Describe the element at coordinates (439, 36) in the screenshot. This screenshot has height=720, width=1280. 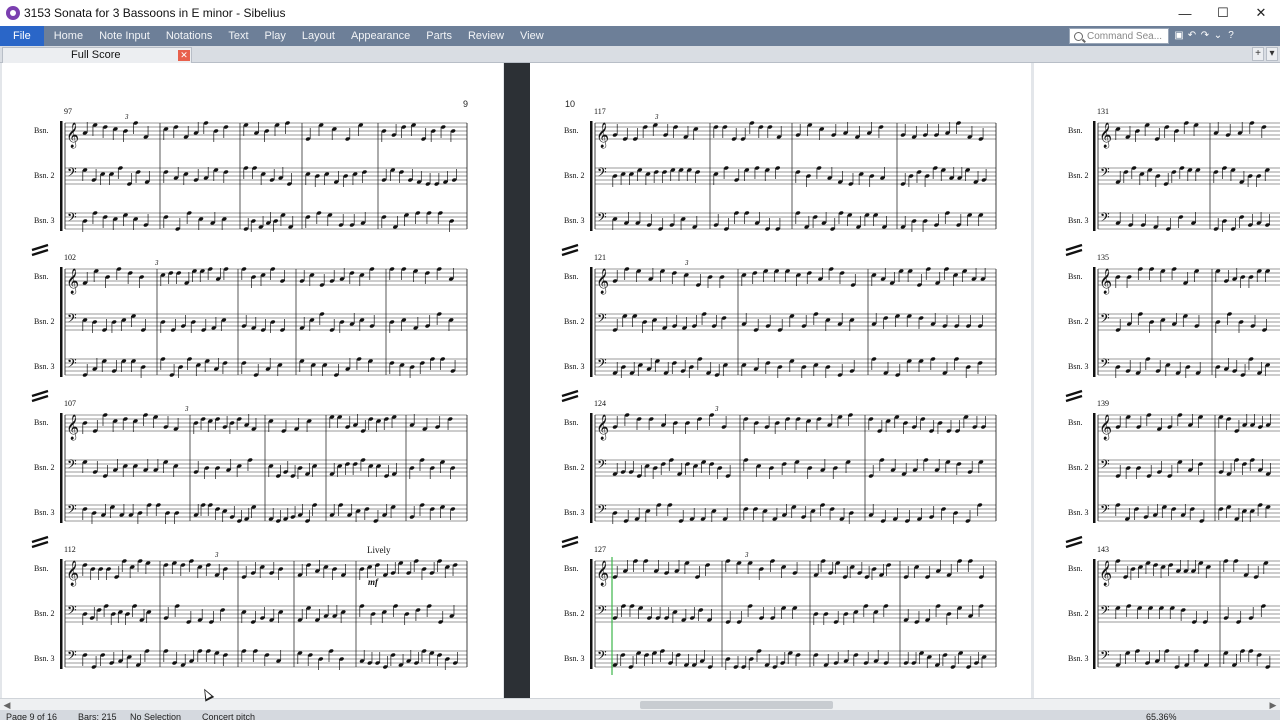
I see `tab-parts: Parts` at that location.